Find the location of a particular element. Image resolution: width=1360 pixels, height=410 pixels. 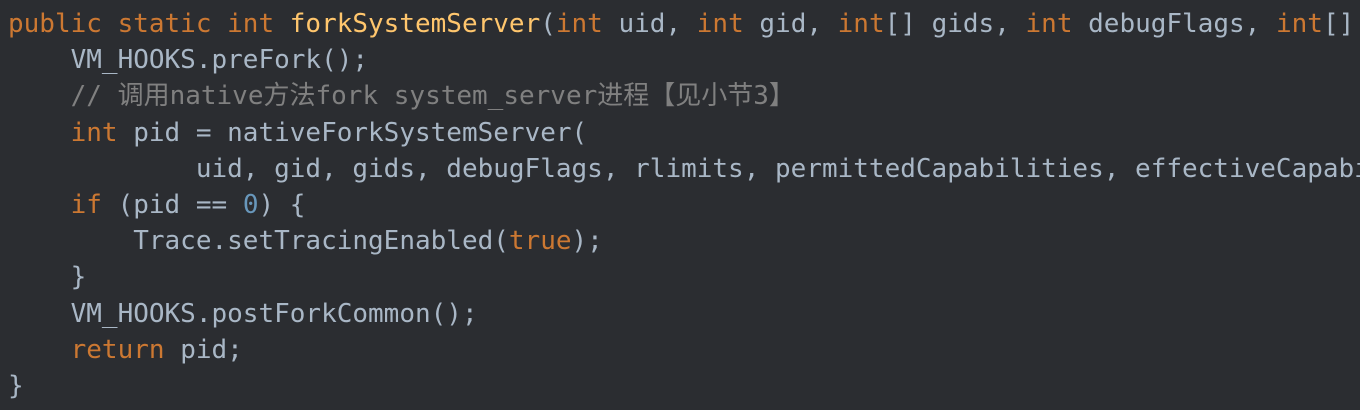

code-token-tx: pid = nativeForkSystemServer( is located at coordinates (352, 132).